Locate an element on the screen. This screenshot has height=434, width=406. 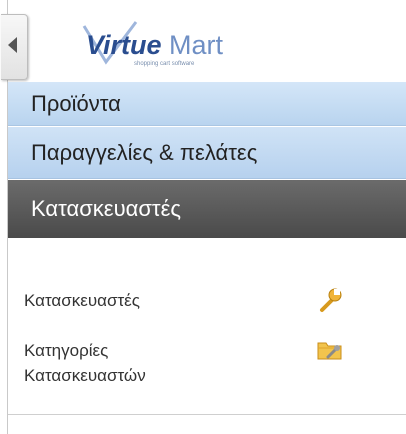
nav-item-label: Προϊόντα is located at coordinates (76, 103).